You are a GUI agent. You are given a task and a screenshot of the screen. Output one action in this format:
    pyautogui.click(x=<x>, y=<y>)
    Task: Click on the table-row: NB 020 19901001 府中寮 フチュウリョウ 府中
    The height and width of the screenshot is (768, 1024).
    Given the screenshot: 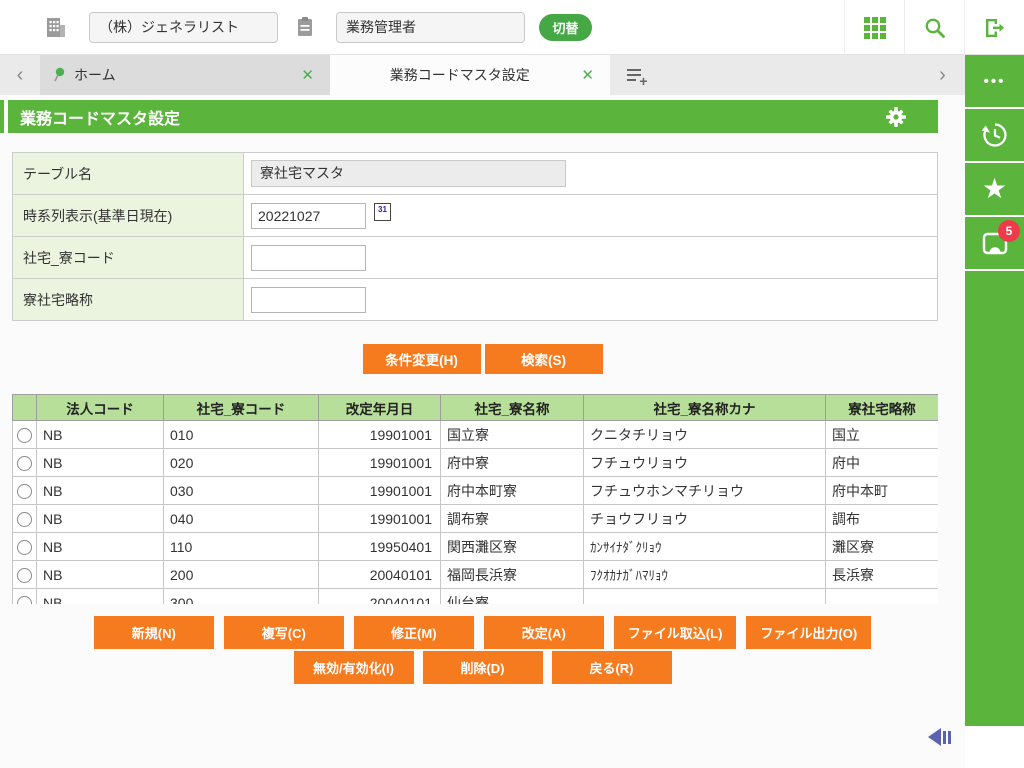 What is the action you would take?
    pyautogui.click(x=475, y=462)
    